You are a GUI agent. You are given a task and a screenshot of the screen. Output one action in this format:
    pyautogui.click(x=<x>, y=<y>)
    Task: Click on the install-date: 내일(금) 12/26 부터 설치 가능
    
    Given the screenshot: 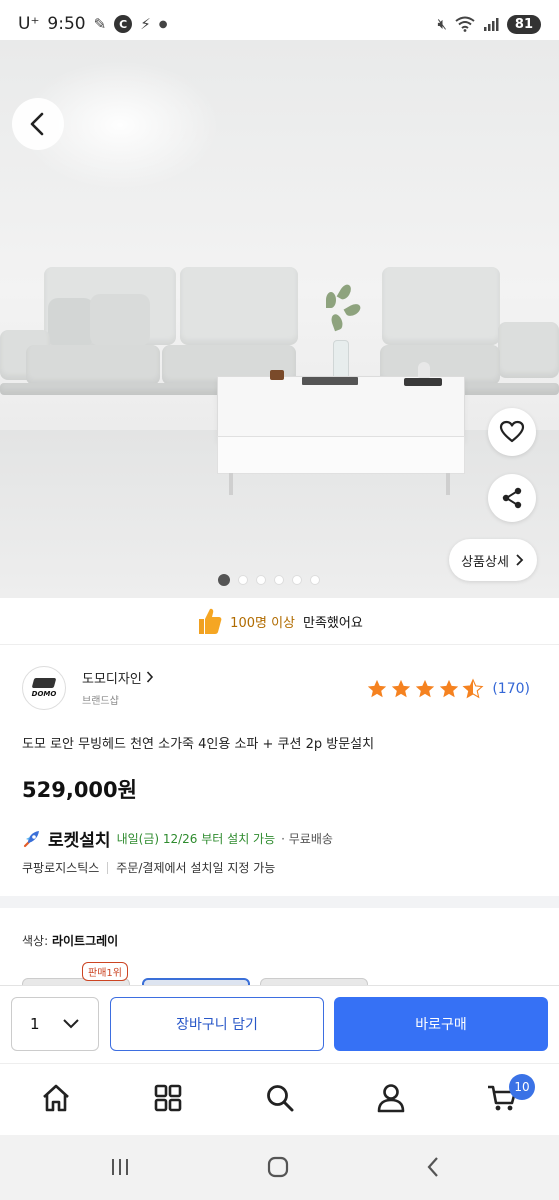 What is the action you would take?
    pyautogui.click(x=196, y=839)
    